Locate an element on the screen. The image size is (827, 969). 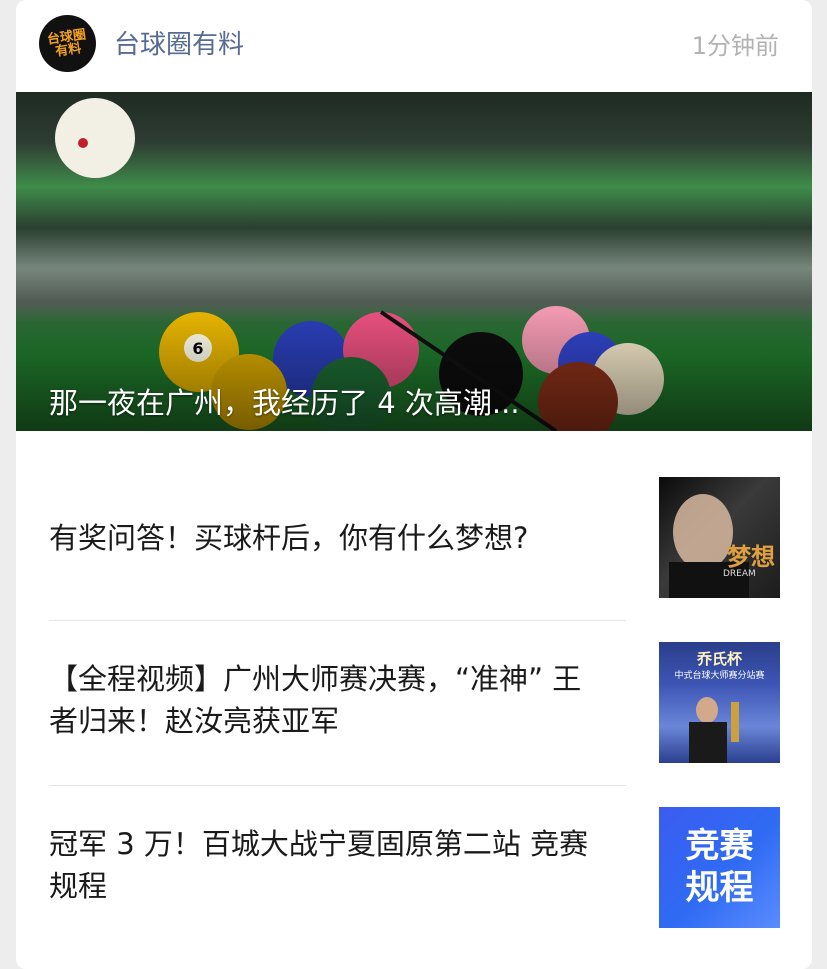
cue-ball-dot is located at coordinates (83, 143).